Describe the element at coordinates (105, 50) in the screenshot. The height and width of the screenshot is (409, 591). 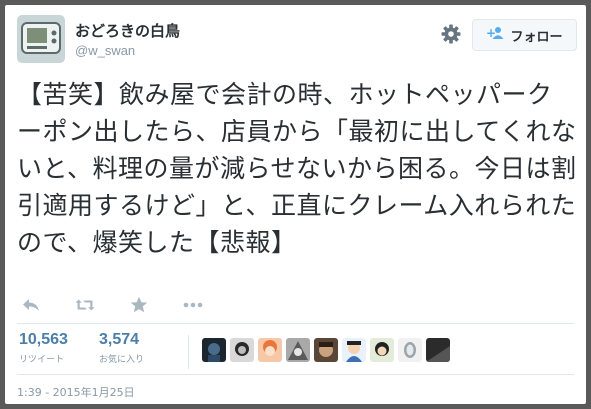
I see `user-handle: @w_swan` at that location.